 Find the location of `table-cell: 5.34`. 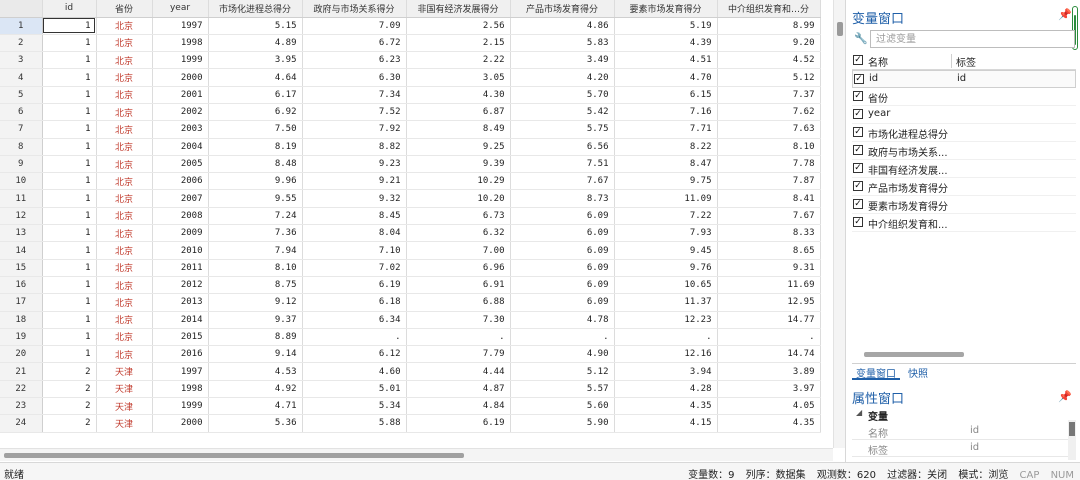

table-cell: 5.34 is located at coordinates (354, 406).